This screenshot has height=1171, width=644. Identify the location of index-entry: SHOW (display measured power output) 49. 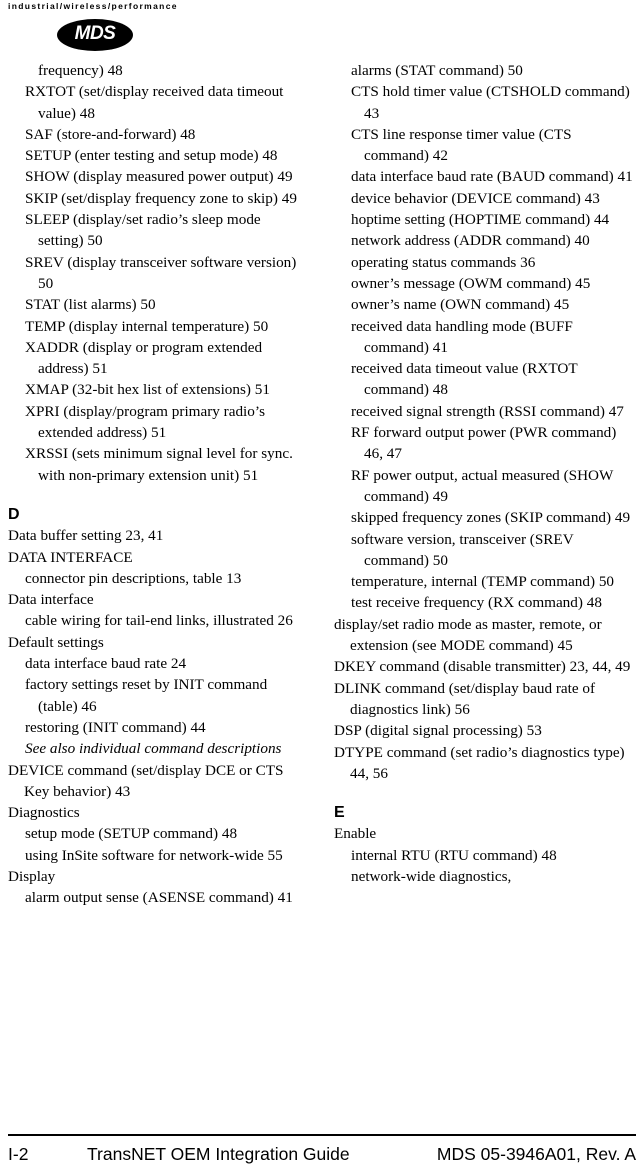
(159, 177).